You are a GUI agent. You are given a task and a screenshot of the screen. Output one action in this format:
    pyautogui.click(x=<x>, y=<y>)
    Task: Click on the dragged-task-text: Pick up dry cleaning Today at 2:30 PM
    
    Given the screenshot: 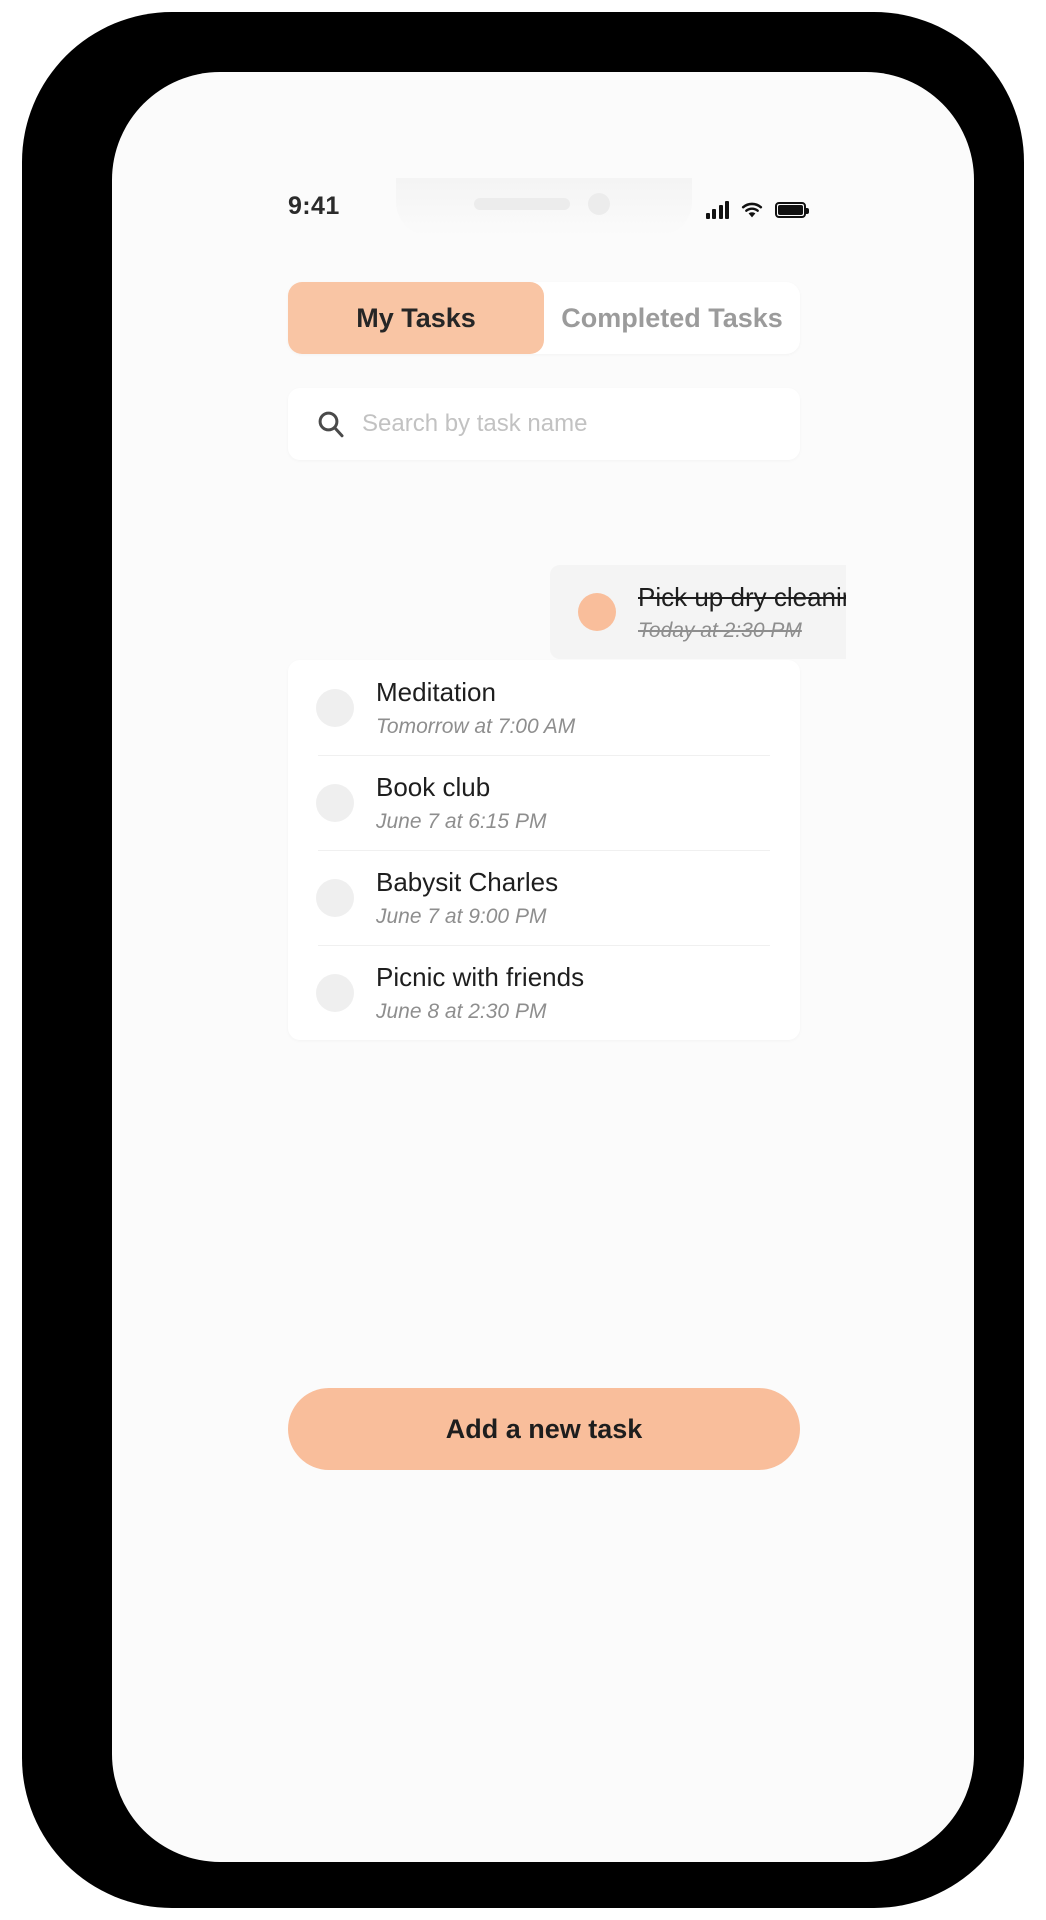 What is the action you would take?
    pyautogui.click(x=742, y=612)
    